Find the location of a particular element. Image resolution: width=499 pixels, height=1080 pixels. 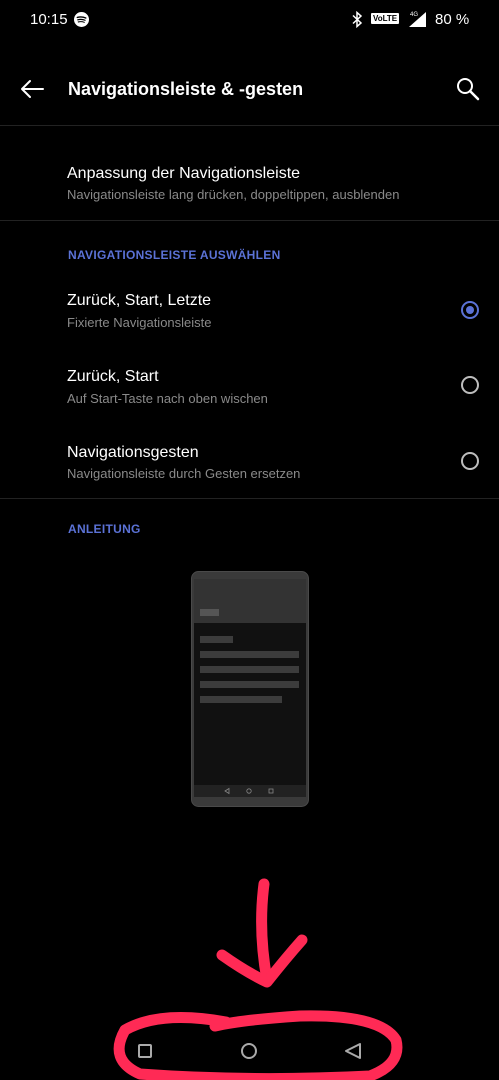

app-bar: Navigationsleiste & -gesten is located at coordinates (249, 90).